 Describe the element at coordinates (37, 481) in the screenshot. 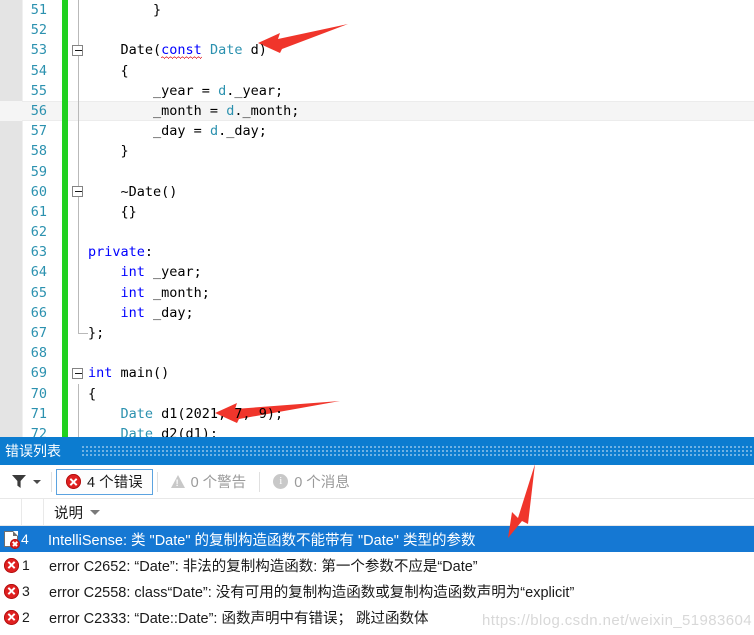

I see `chevron-down-icon` at that location.